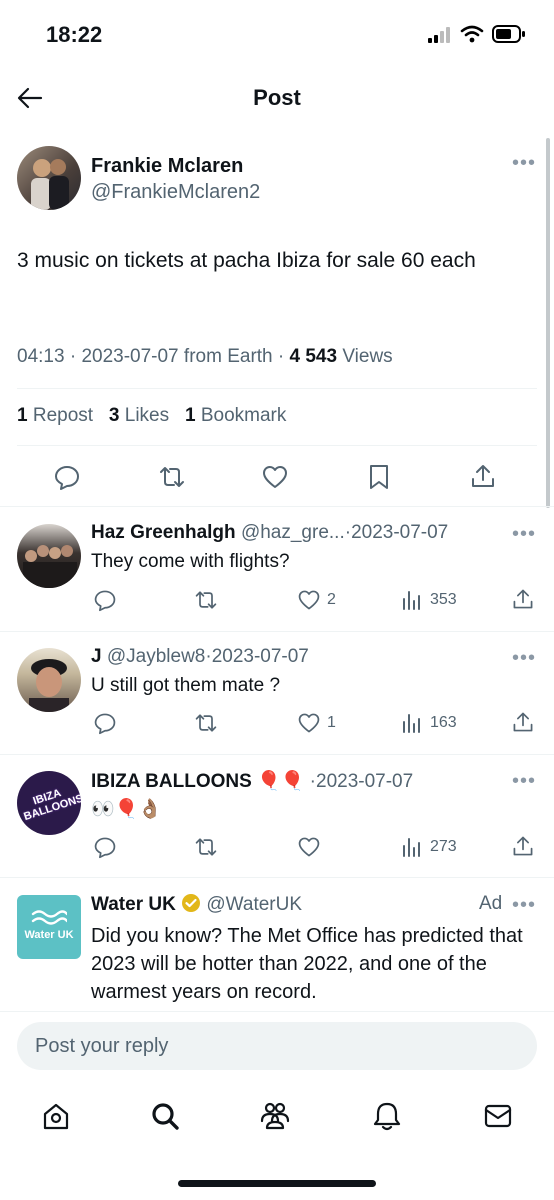 The image size is (554, 1200). I want to click on reply-header: Haz Greenhalgh @haz_gre...·2023-07-07, so click(270, 532).